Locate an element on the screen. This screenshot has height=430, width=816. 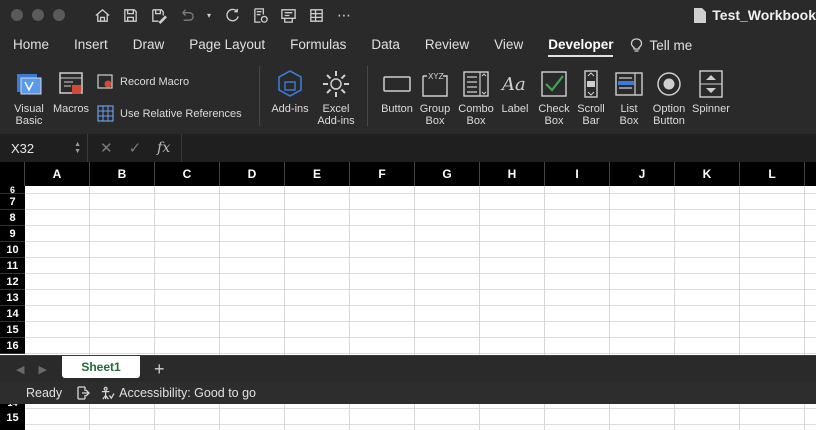
accessibility-label: Accessibility: Good to go is located at coordinates (188, 393).